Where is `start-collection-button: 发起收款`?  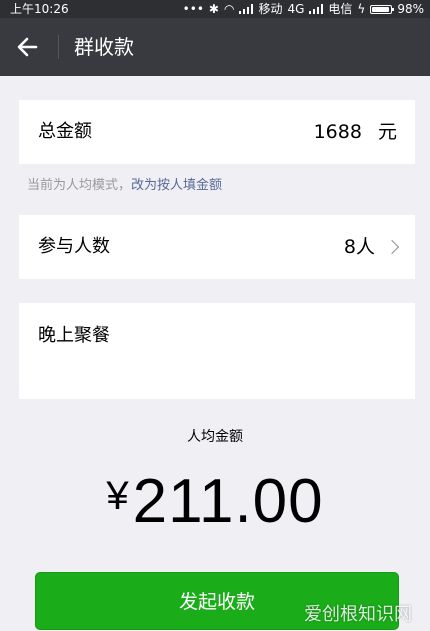
start-collection-button: 发起收款 is located at coordinates (217, 601).